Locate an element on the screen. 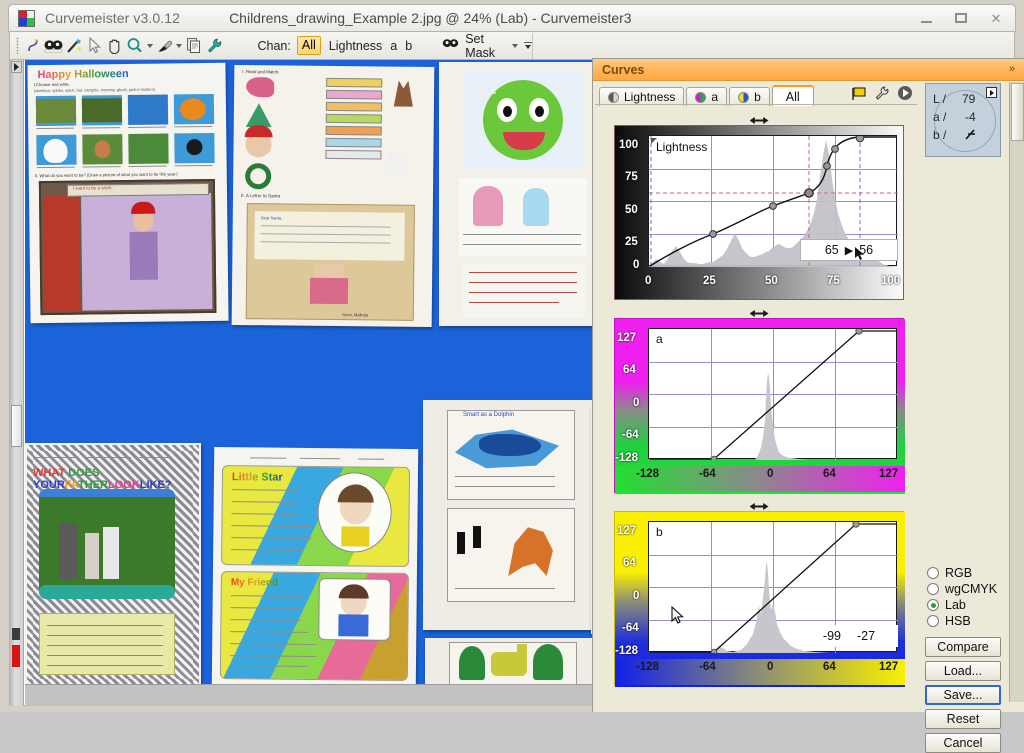  a-graph-drag-handle is located at coordinates (759, 313).